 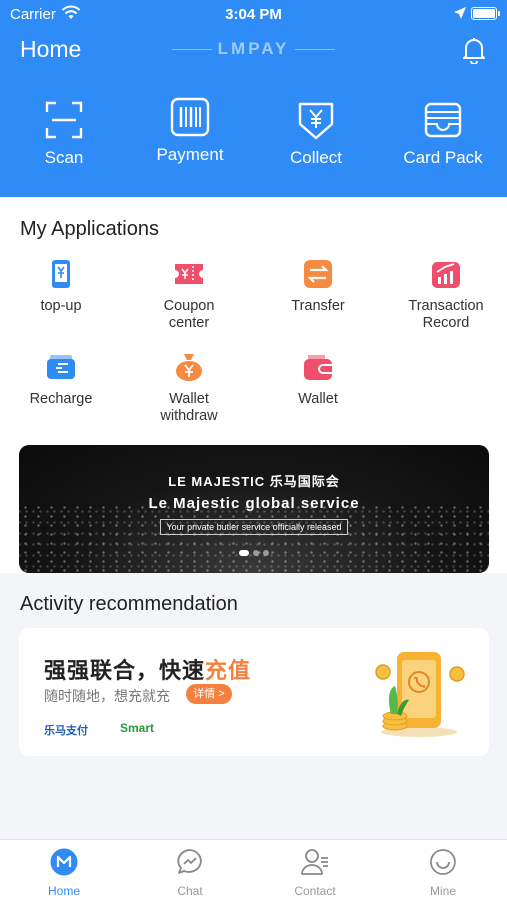 I want to click on tab-chat: Chat, so click(x=190, y=873).